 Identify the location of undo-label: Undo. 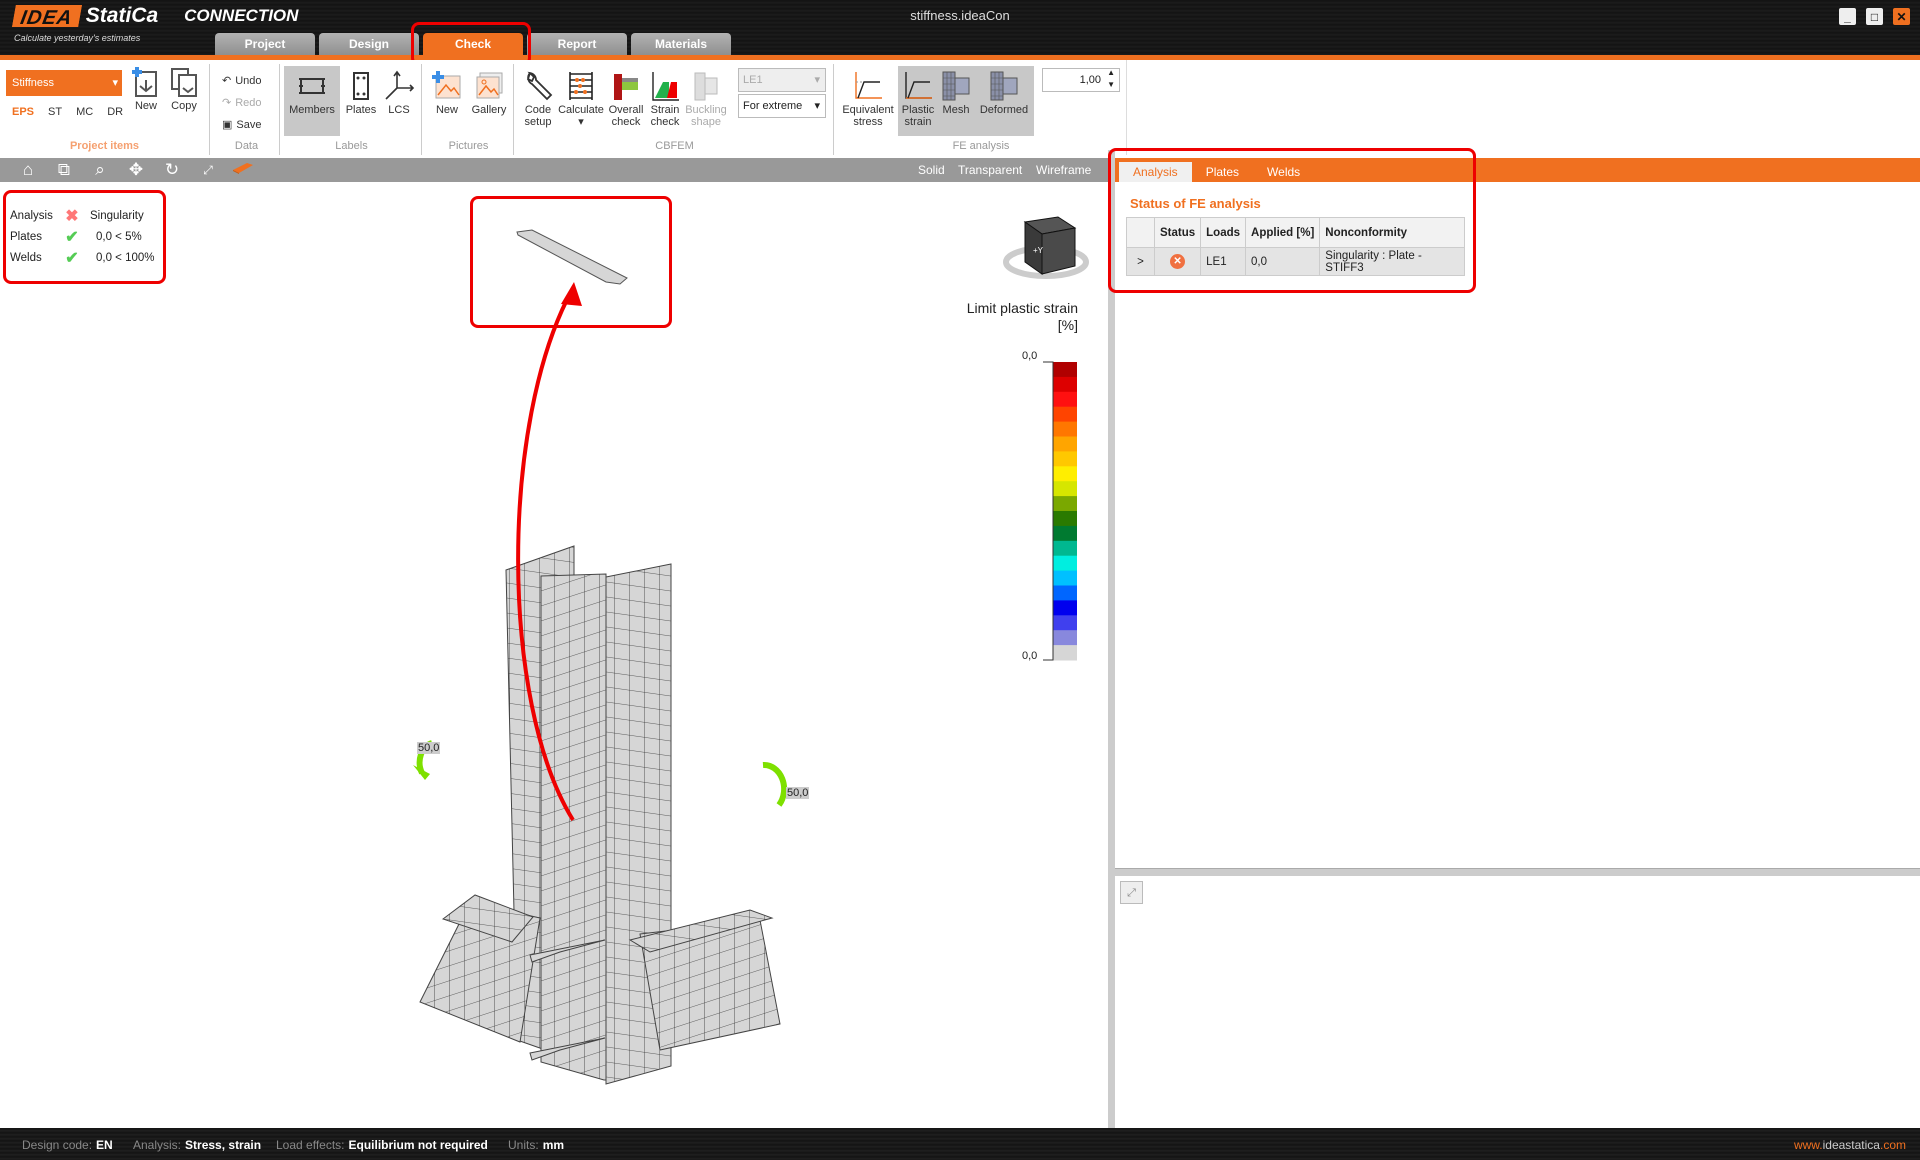
(248, 80).